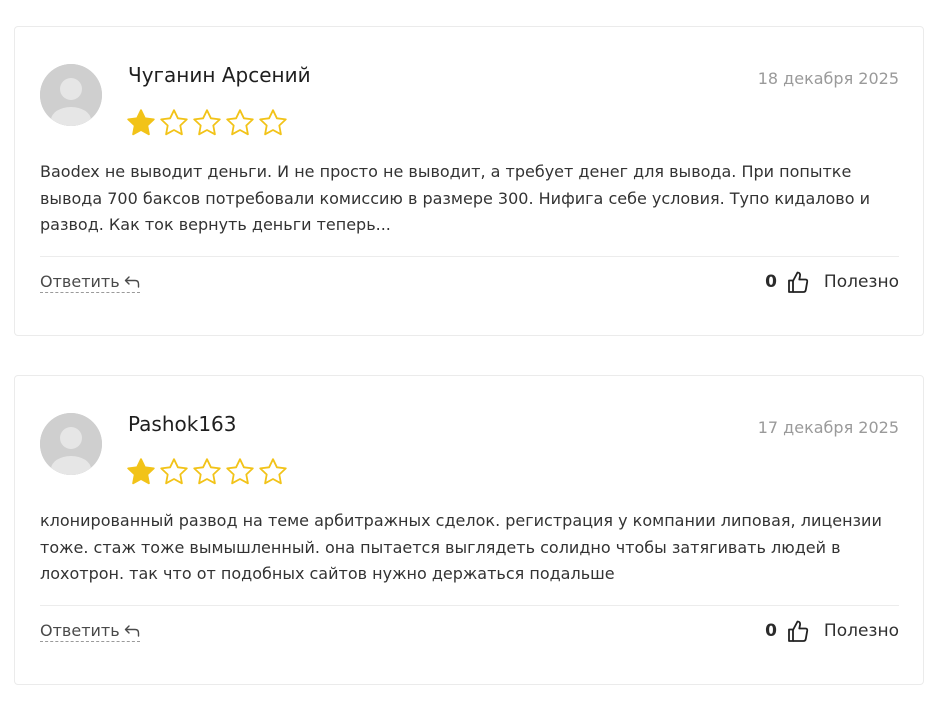  What do you see at coordinates (182, 424) in the screenshot?
I see `review-author: Pashok163` at bounding box center [182, 424].